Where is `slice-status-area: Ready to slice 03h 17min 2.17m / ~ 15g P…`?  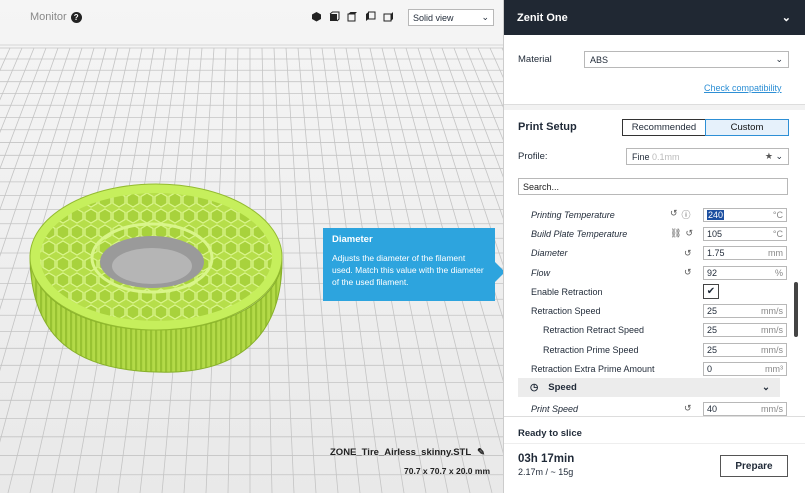
slice-status-area: Ready to slice 03h 17min 2.17m / ~ 15g P… is located at coordinates (654, 454).